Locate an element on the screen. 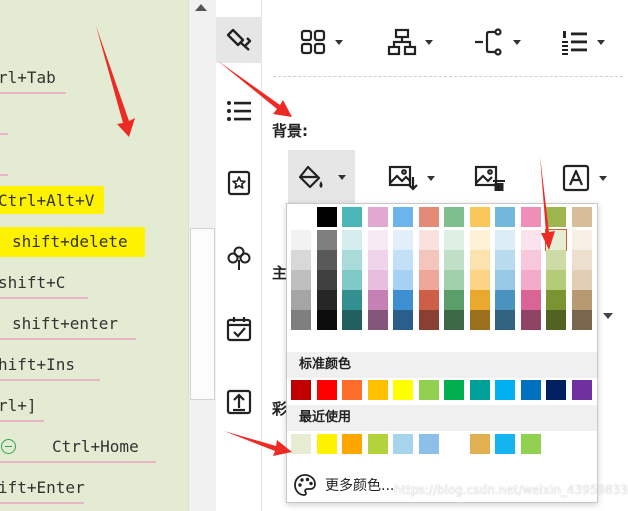 The height and width of the screenshot is (511, 628). text-frame-button is located at coordinates (584, 178).